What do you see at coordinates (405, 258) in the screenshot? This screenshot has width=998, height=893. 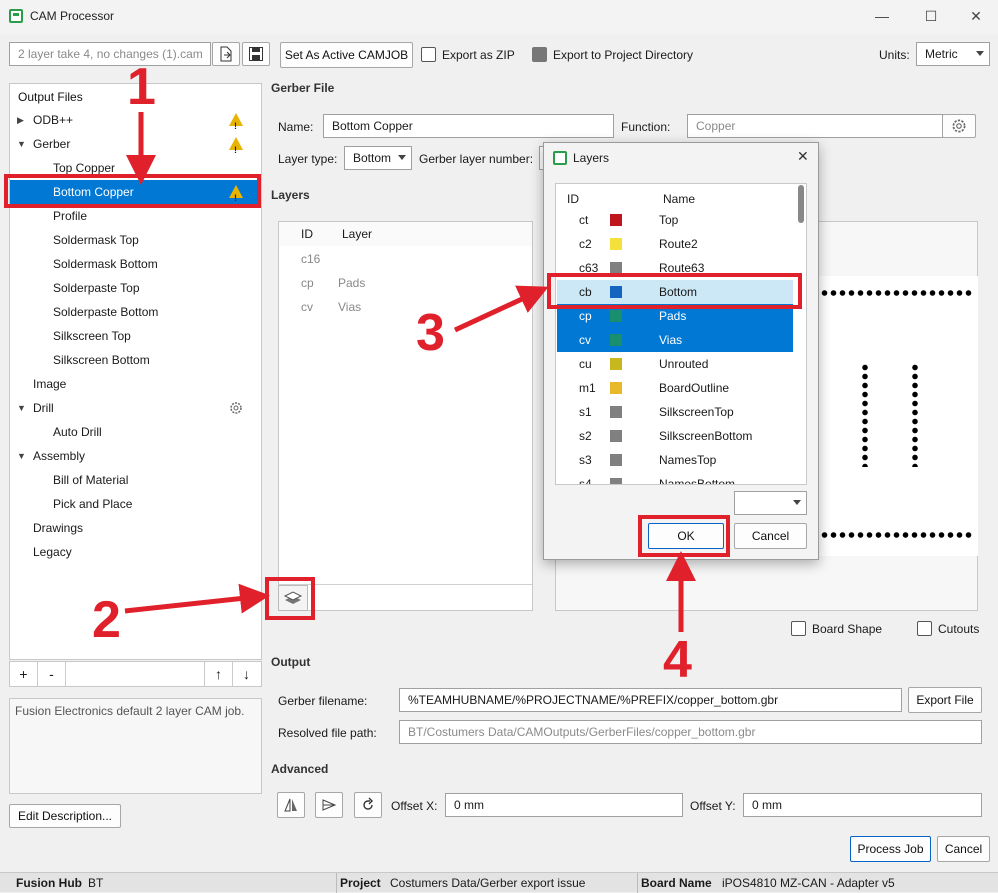 I see `layer-row: c16` at bounding box center [405, 258].